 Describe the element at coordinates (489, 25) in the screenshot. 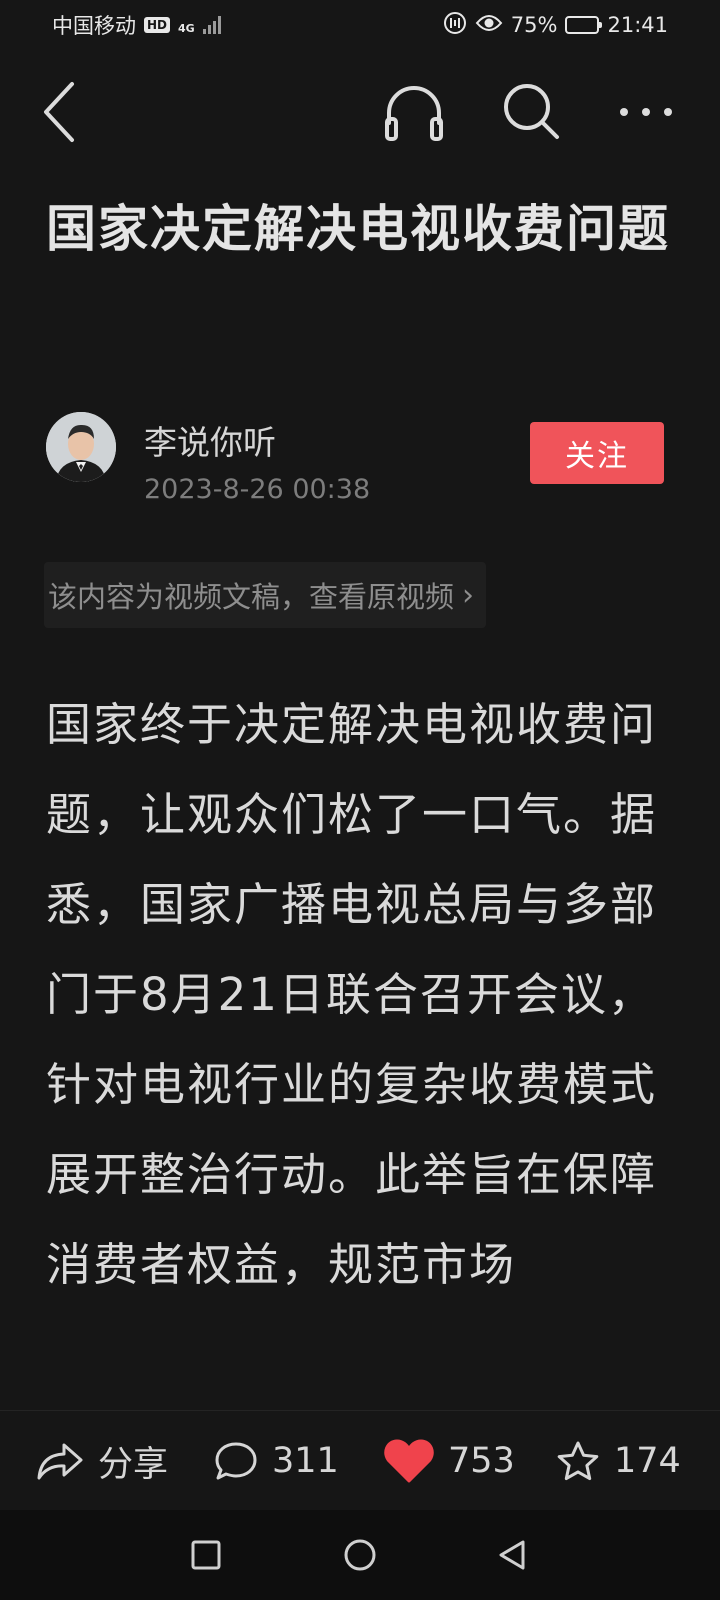

I see `eye-comfort-icon` at that location.